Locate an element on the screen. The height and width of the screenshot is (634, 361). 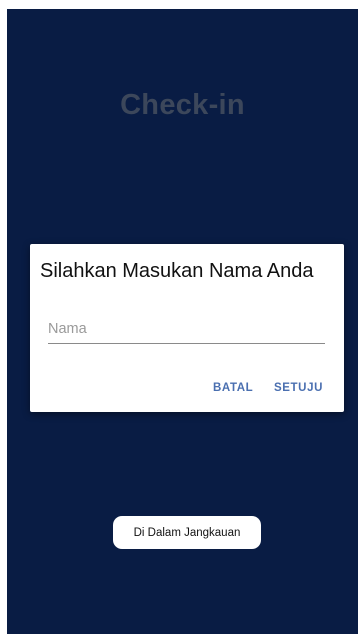
agree-button: SETUJU is located at coordinates (298, 388).